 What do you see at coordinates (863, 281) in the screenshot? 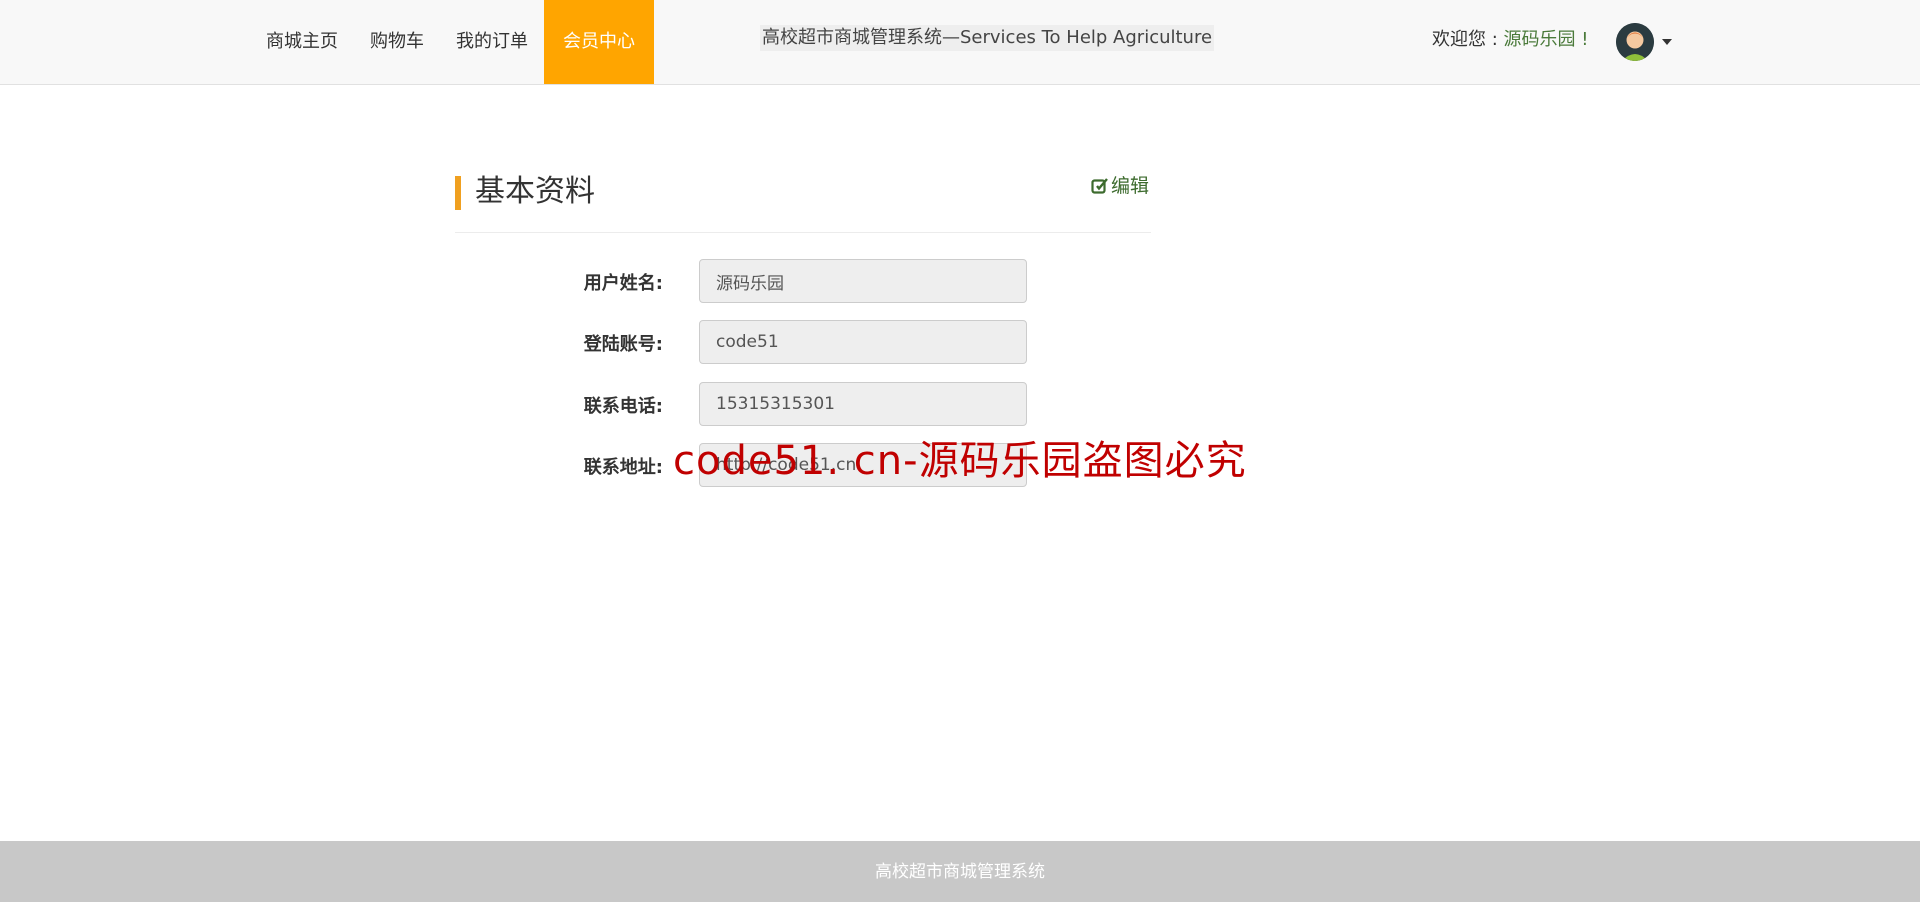
I see `username-field` at bounding box center [863, 281].